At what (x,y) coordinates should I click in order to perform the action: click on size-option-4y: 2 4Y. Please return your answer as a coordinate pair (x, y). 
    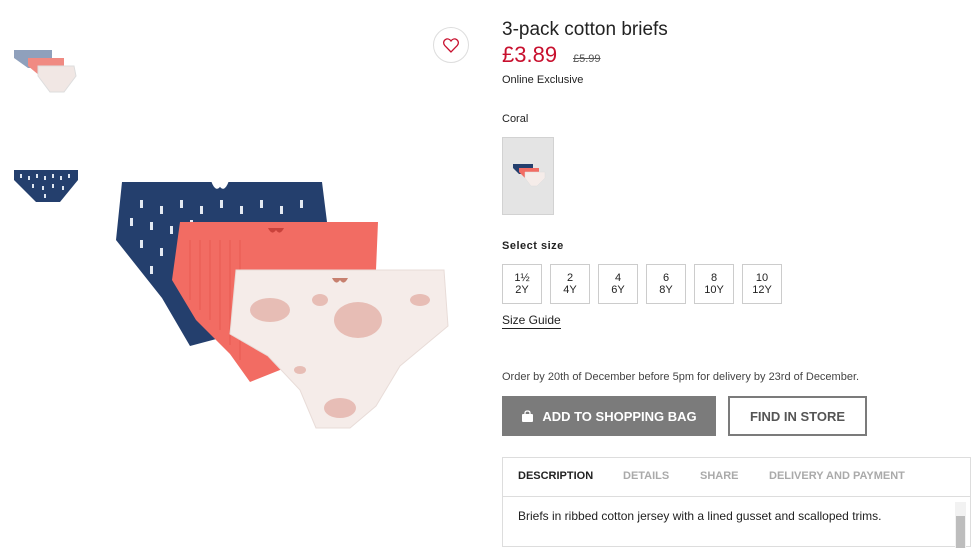
    Looking at the image, I should click on (570, 284).